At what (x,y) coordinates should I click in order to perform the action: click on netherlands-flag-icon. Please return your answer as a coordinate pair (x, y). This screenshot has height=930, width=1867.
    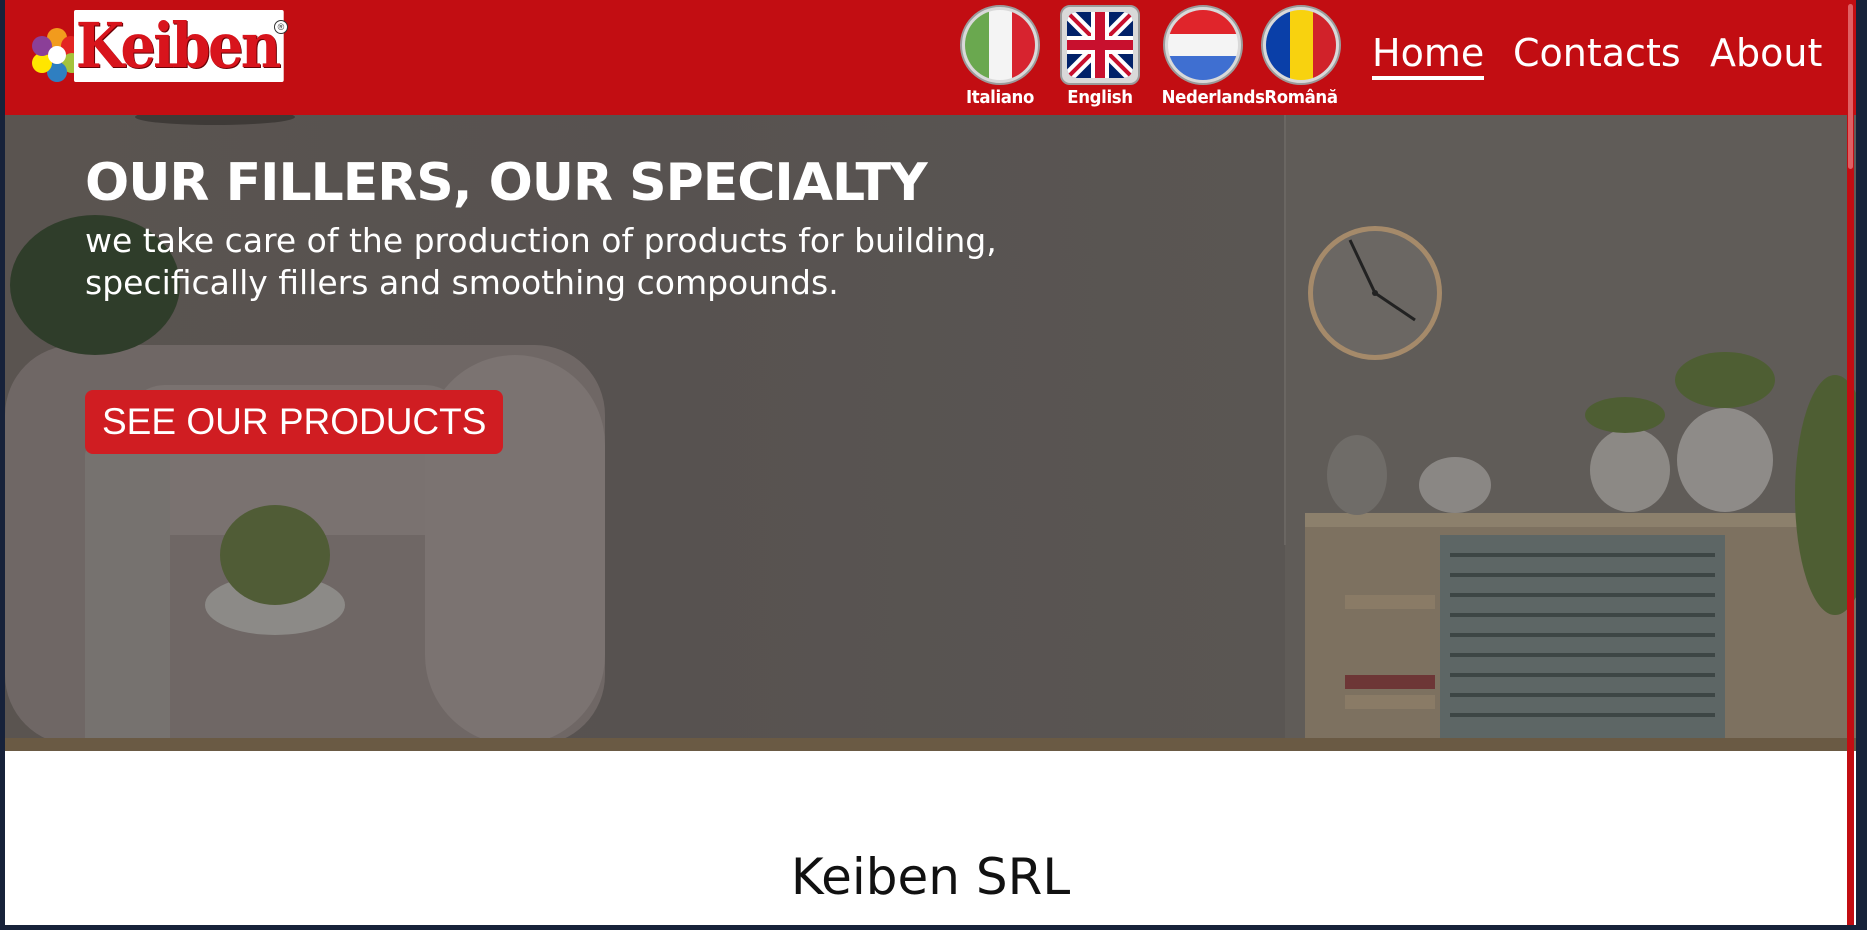
    Looking at the image, I should click on (1203, 45).